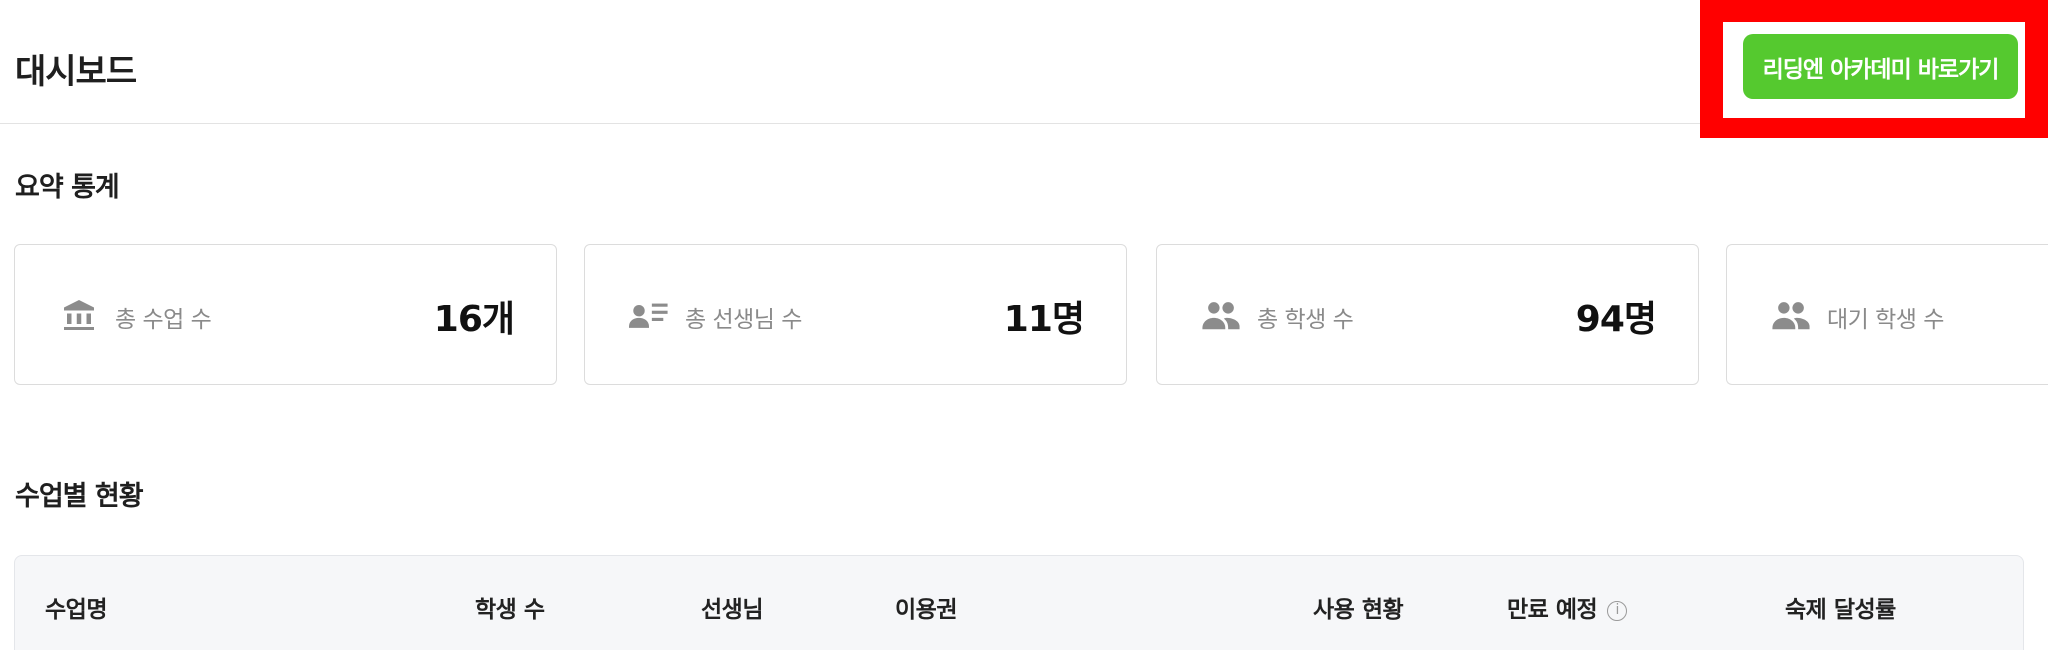 The width and height of the screenshot is (2048, 650). I want to click on column-header-teacher: 선생님, so click(732, 610).